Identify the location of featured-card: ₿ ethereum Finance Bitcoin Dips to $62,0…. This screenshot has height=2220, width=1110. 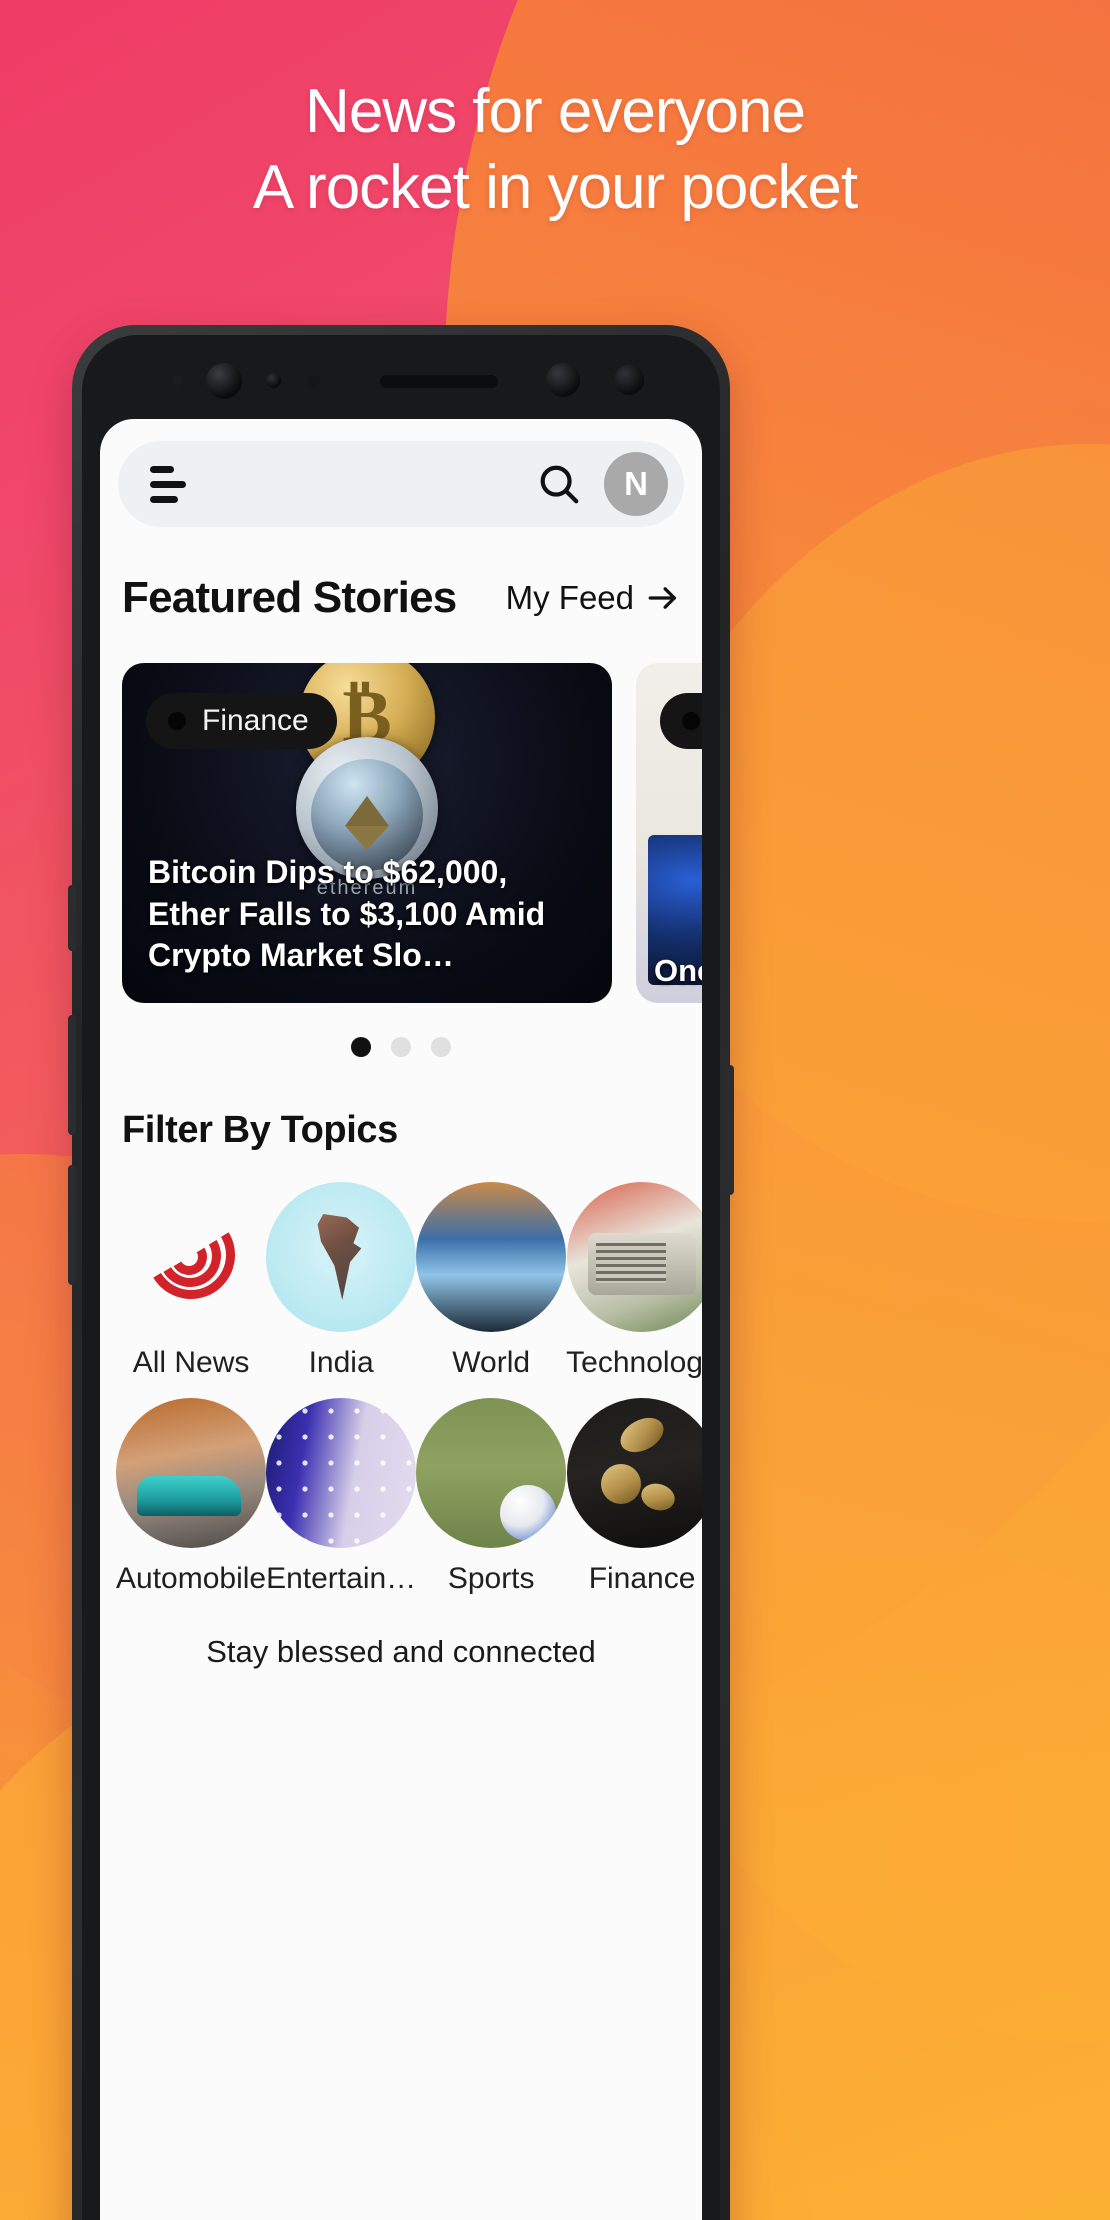
(367, 833).